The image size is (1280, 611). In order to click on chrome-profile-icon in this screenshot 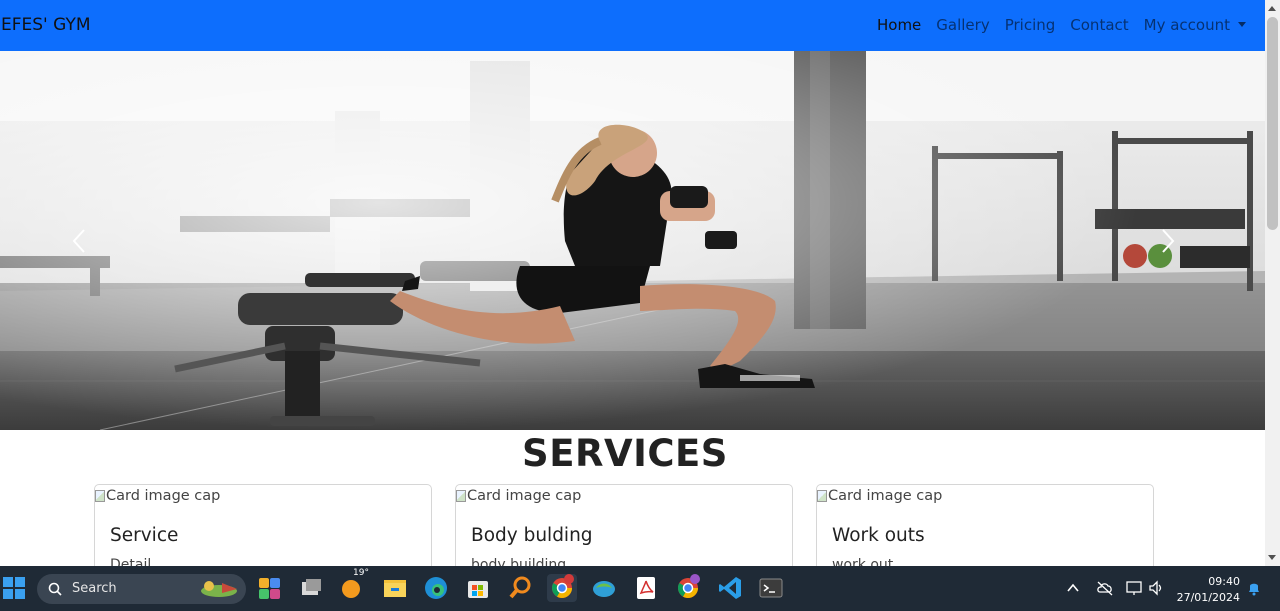, I will do `click(688, 588)`.